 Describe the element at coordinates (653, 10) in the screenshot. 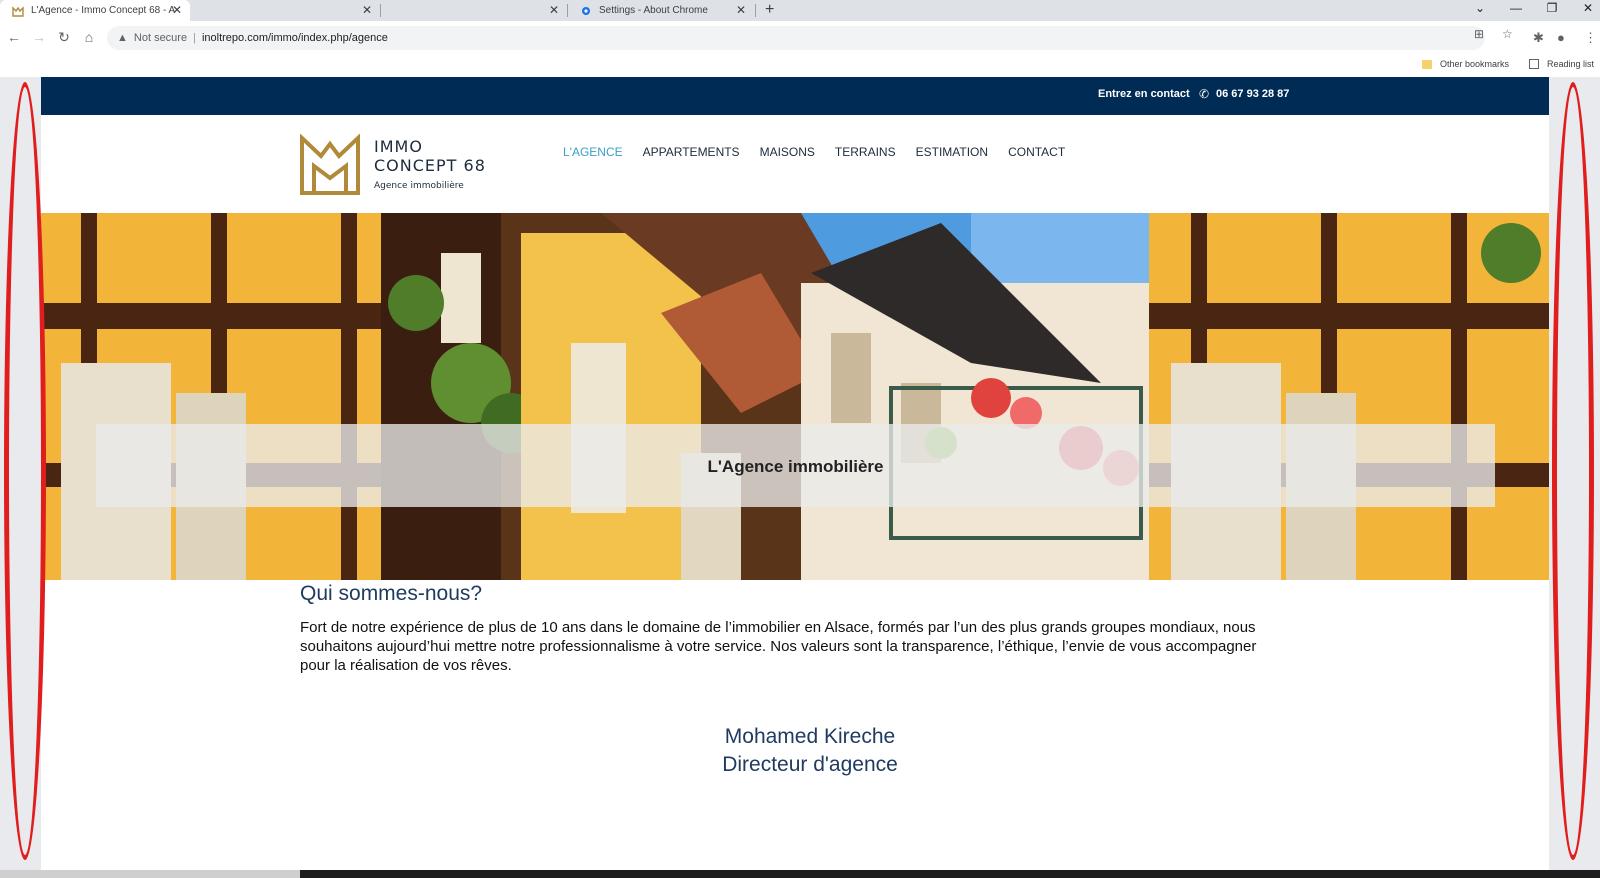

I see `tab-title: Settings - About Chrome` at that location.